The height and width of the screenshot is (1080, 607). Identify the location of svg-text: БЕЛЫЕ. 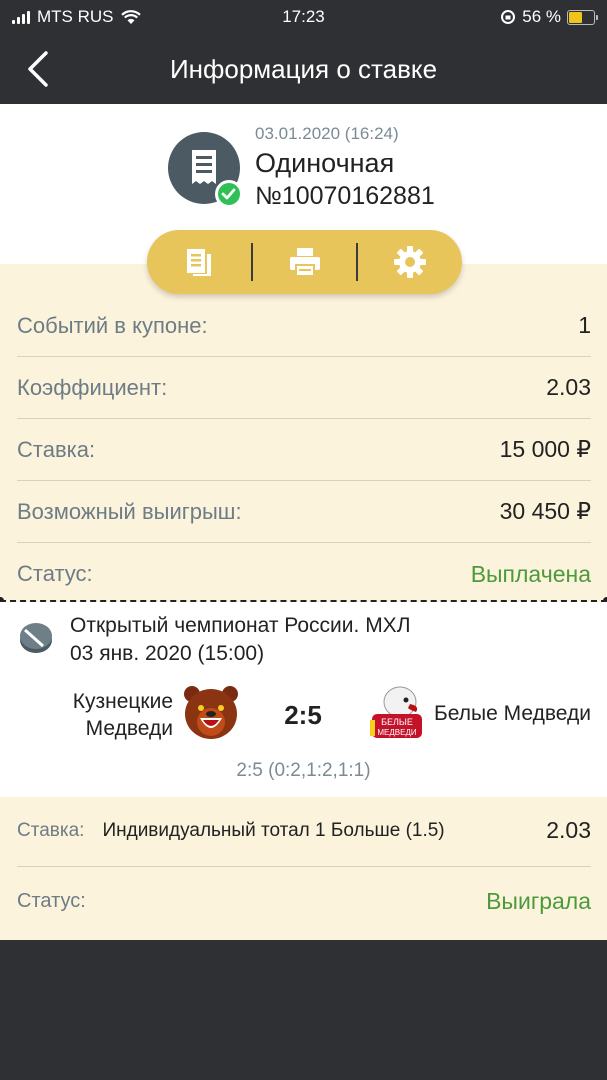
(397, 722).